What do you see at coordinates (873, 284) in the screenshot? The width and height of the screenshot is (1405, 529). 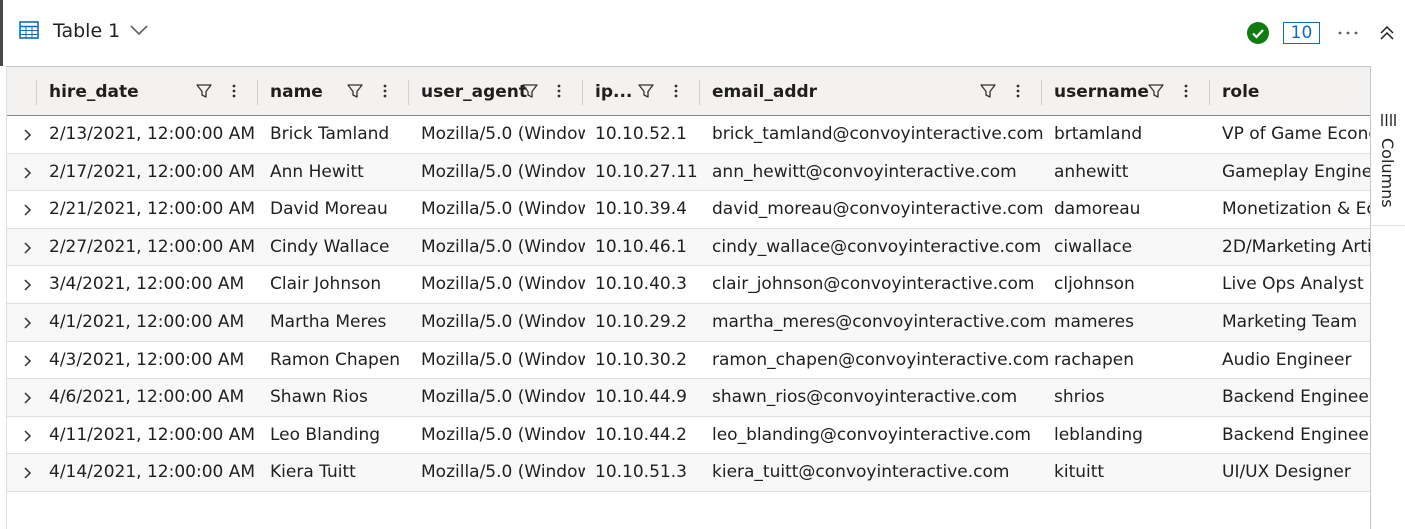 I see `cell-email_addr: clair_johnson@convoyinteractive.com` at bounding box center [873, 284].